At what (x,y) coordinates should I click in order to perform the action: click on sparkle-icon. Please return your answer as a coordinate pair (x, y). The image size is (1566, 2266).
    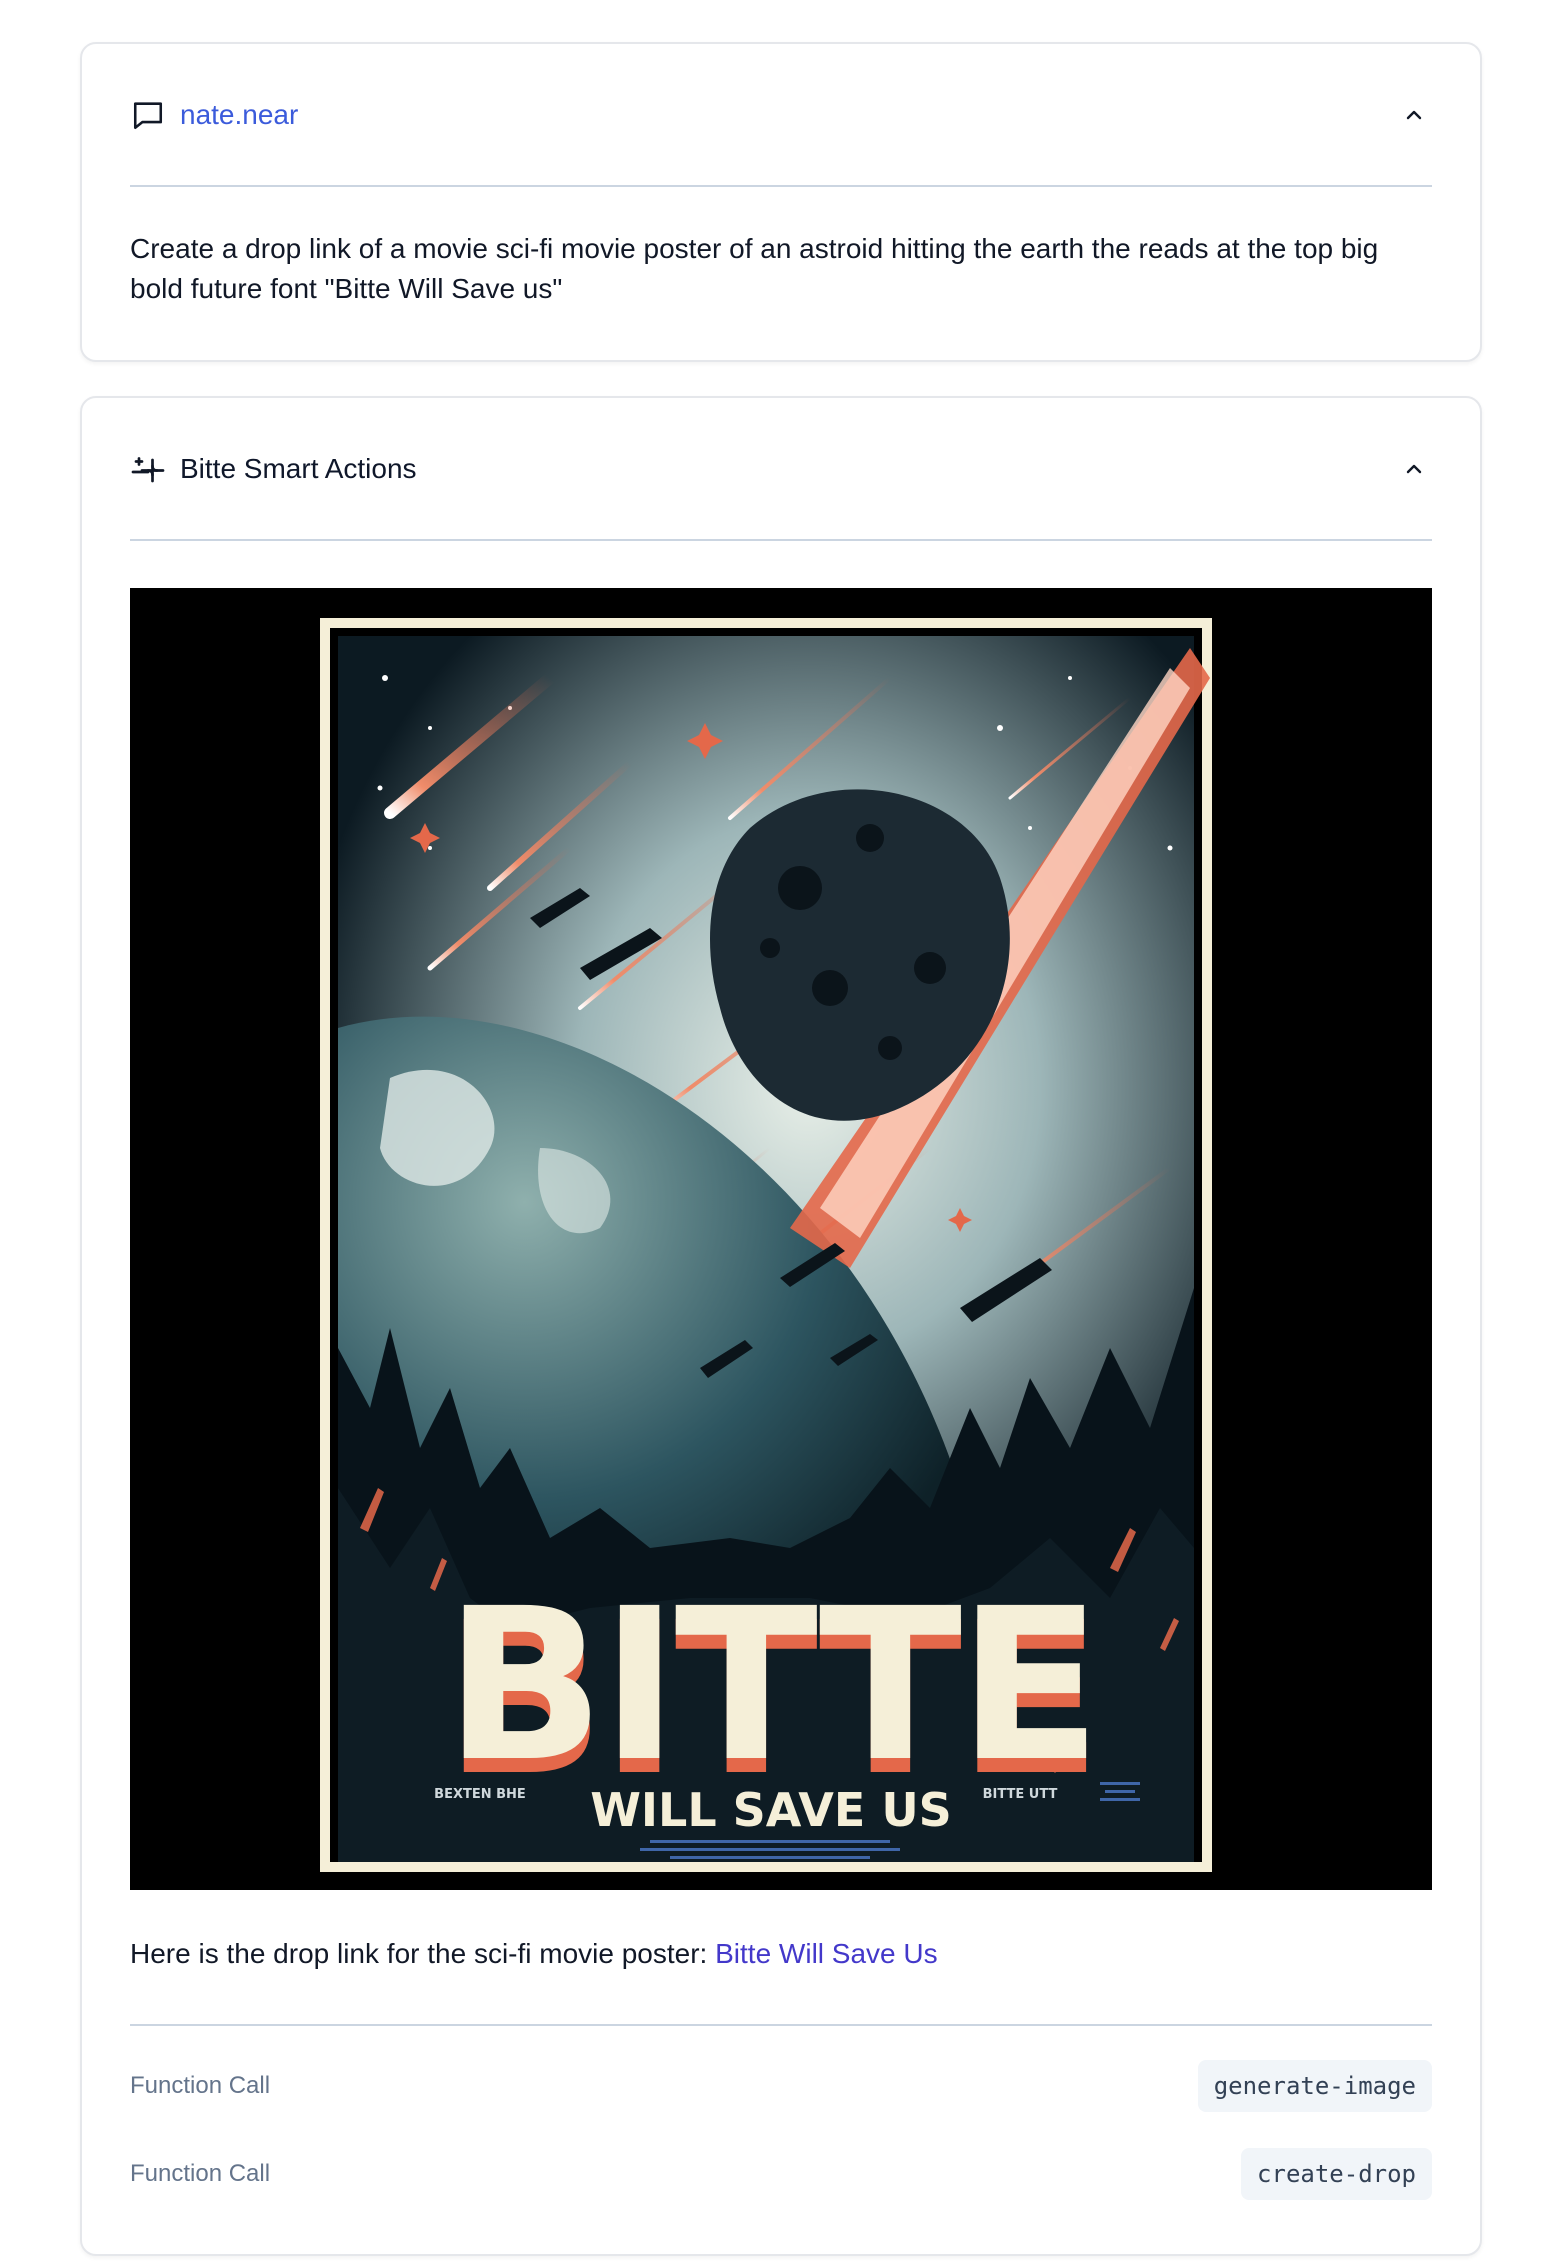
    Looking at the image, I should click on (148, 469).